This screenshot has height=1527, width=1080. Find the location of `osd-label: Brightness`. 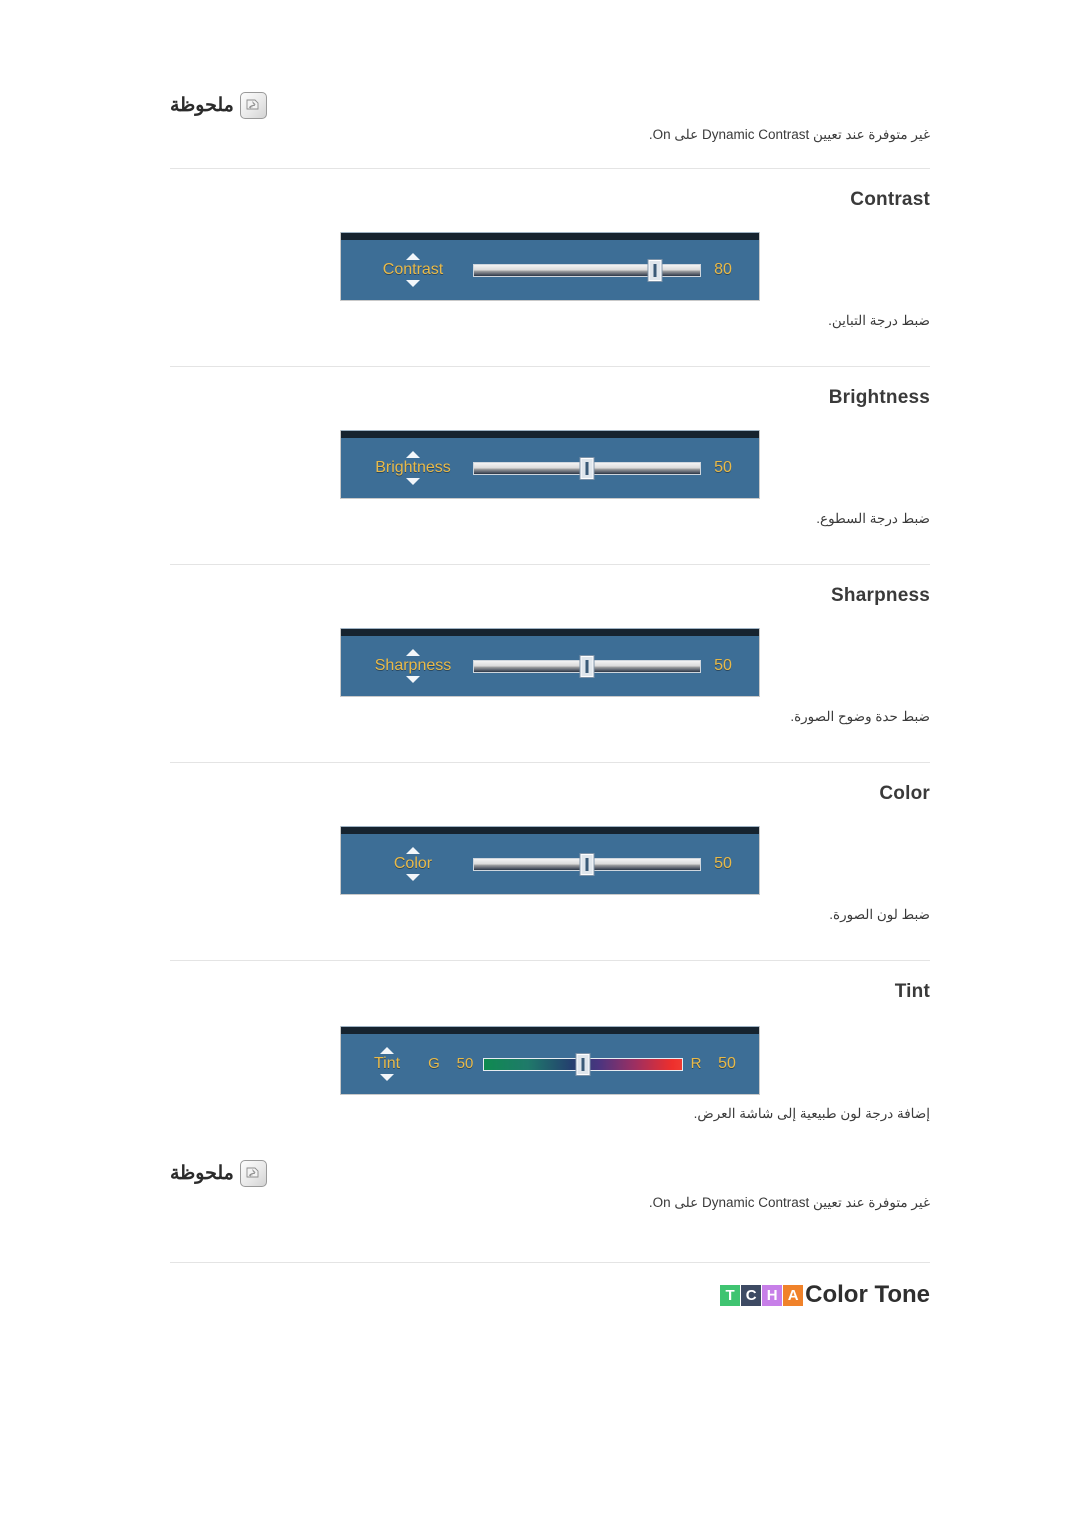

osd-label: Brightness is located at coordinates (413, 467).